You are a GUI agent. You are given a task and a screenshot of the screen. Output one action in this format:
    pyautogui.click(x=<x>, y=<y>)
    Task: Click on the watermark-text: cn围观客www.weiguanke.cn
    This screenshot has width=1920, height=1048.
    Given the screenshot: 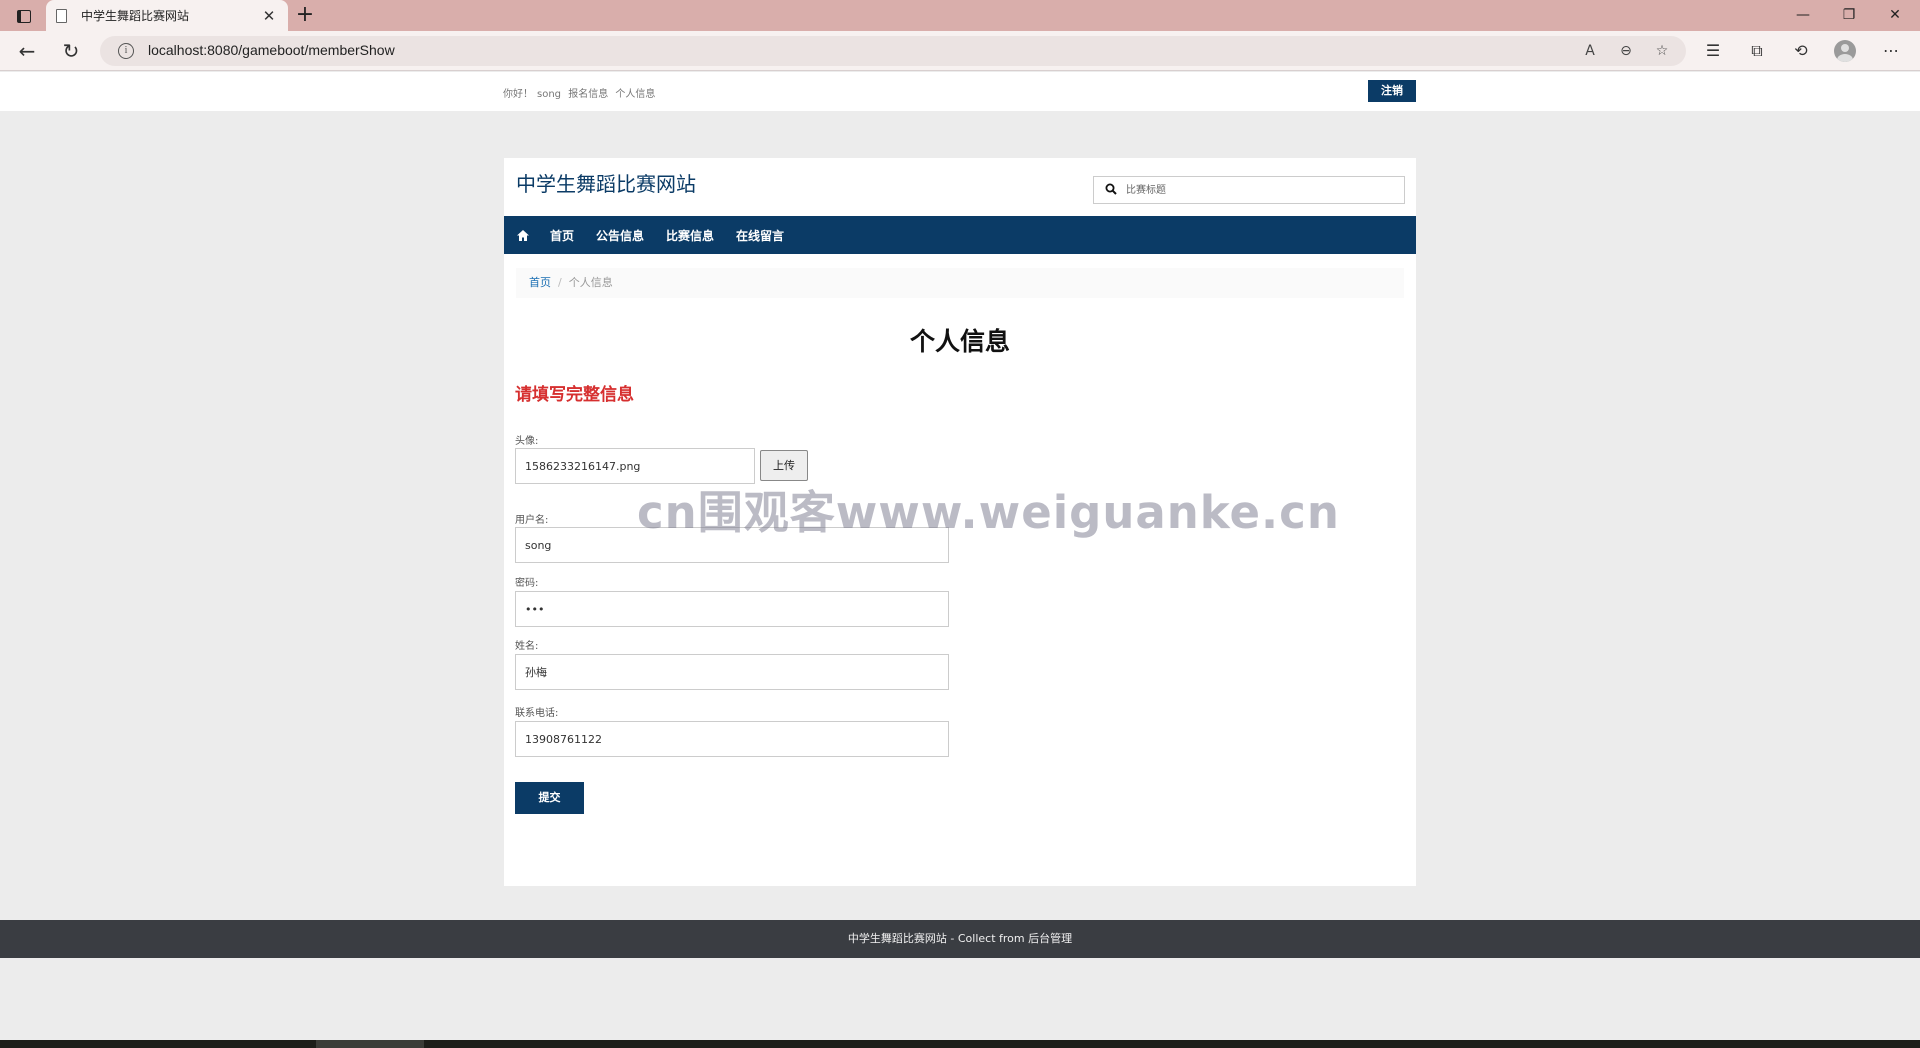 What is the action you would take?
    pyautogui.click(x=988, y=512)
    